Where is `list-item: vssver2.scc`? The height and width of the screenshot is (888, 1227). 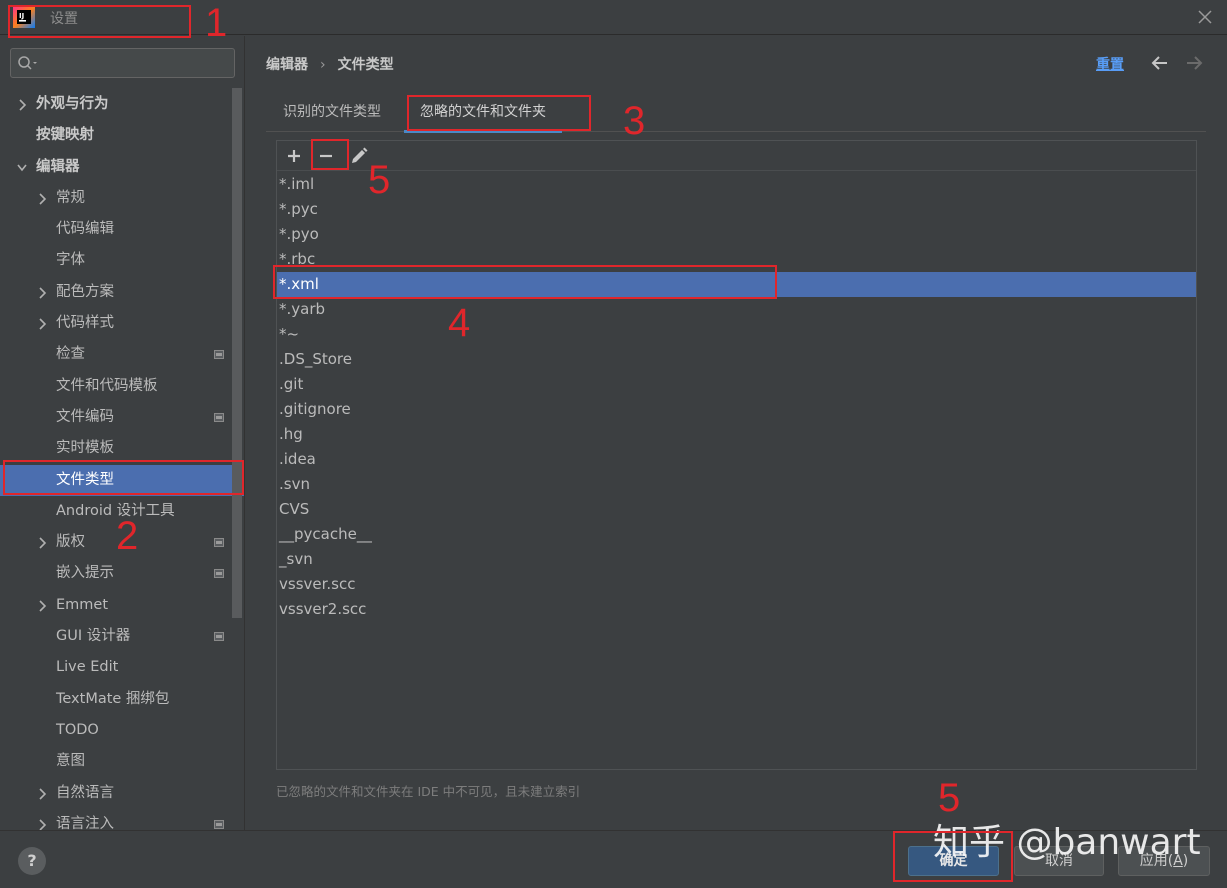
list-item: vssver2.scc is located at coordinates (736, 609).